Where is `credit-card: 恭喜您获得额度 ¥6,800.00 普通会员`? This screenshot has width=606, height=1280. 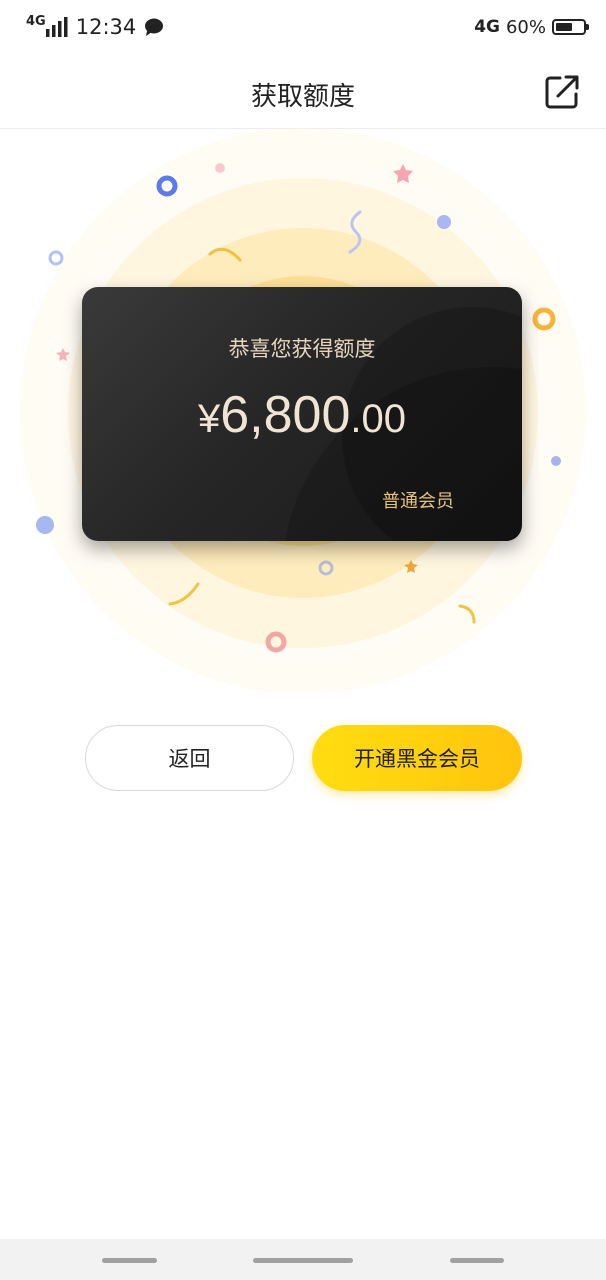
credit-card: 恭喜您获得额度 ¥6,800.00 普通会员 is located at coordinates (302, 414).